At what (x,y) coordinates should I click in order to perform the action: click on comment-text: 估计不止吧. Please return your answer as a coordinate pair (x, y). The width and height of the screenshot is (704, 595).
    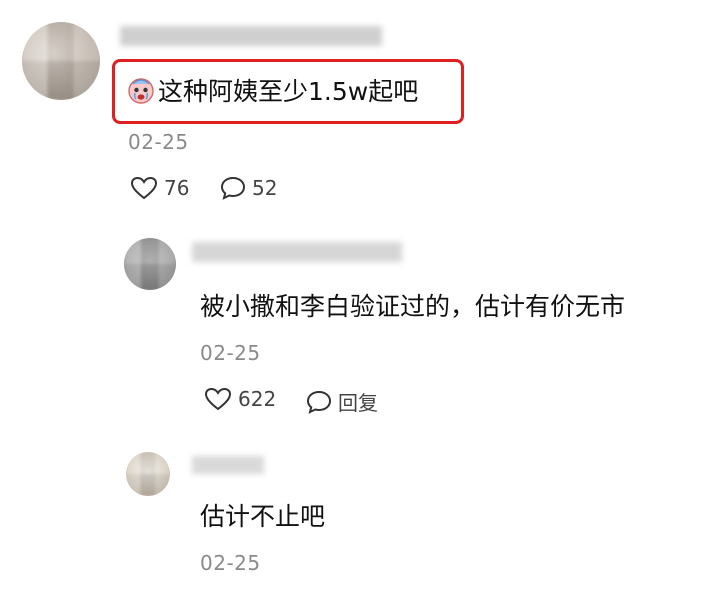
    Looking at the image, I should click on (263, 516).